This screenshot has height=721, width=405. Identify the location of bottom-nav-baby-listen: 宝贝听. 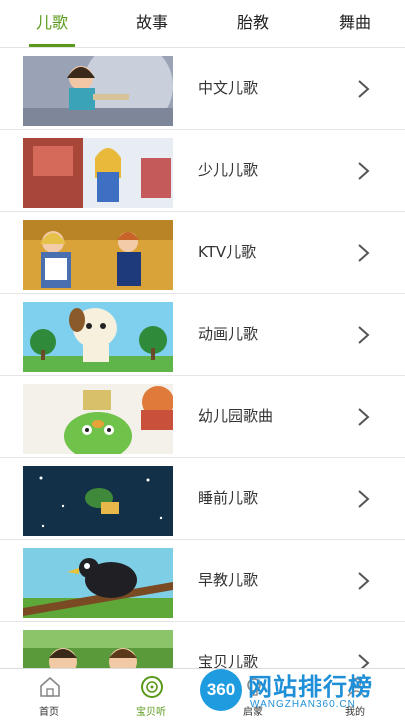
(151, 695).